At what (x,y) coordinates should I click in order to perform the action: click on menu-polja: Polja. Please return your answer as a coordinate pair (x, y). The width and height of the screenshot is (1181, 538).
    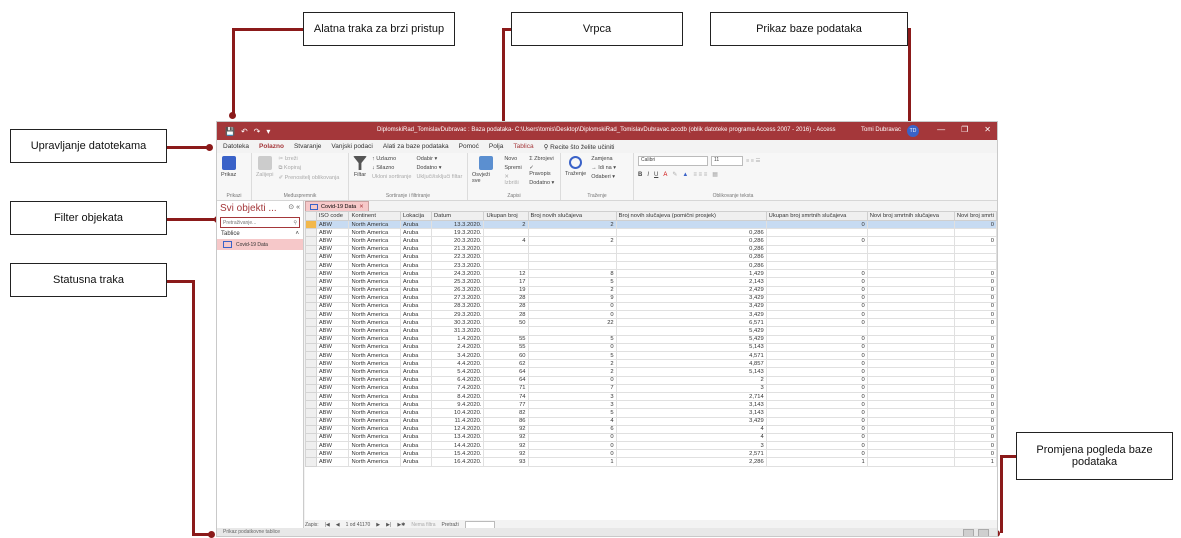
    Looking at the image, I should click on (496, 146).